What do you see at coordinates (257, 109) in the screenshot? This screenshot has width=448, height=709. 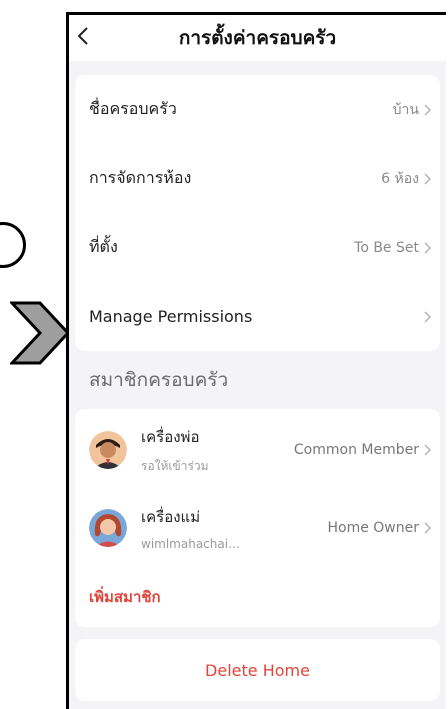 I see `home-name-row: ชื่อครอบครัว บ้าน` at bounding box center [257, 109].